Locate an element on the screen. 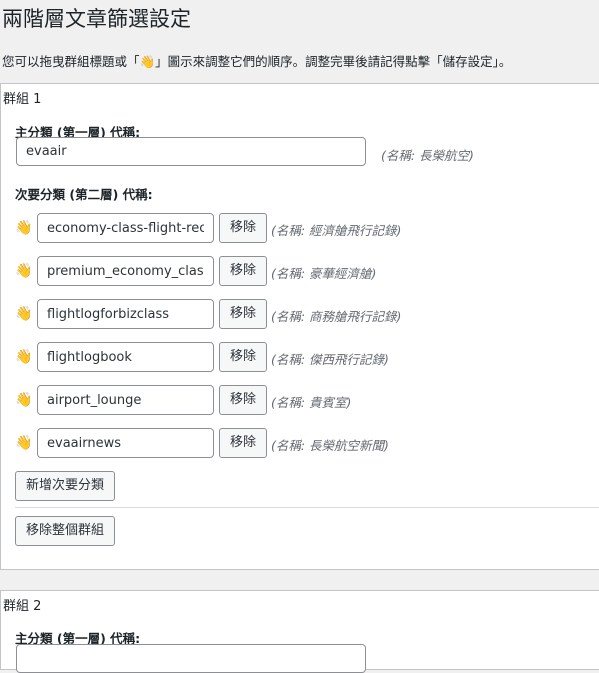 Image resolution: width=599 pixels, height=673 pixels. sub-category-note: (名稱: 豪華經濟艙) is located at coordinates (324, 273).